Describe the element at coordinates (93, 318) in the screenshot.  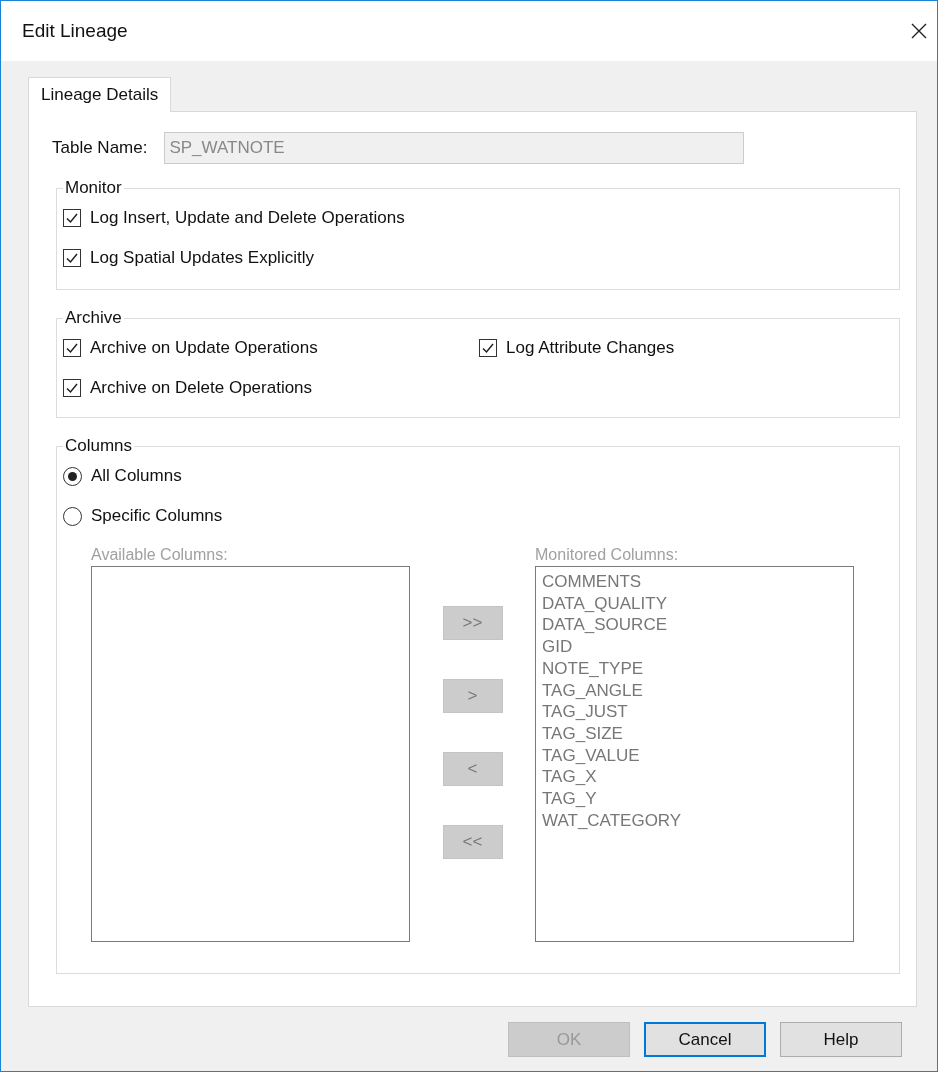
I see `group-title: Archive` at that location.